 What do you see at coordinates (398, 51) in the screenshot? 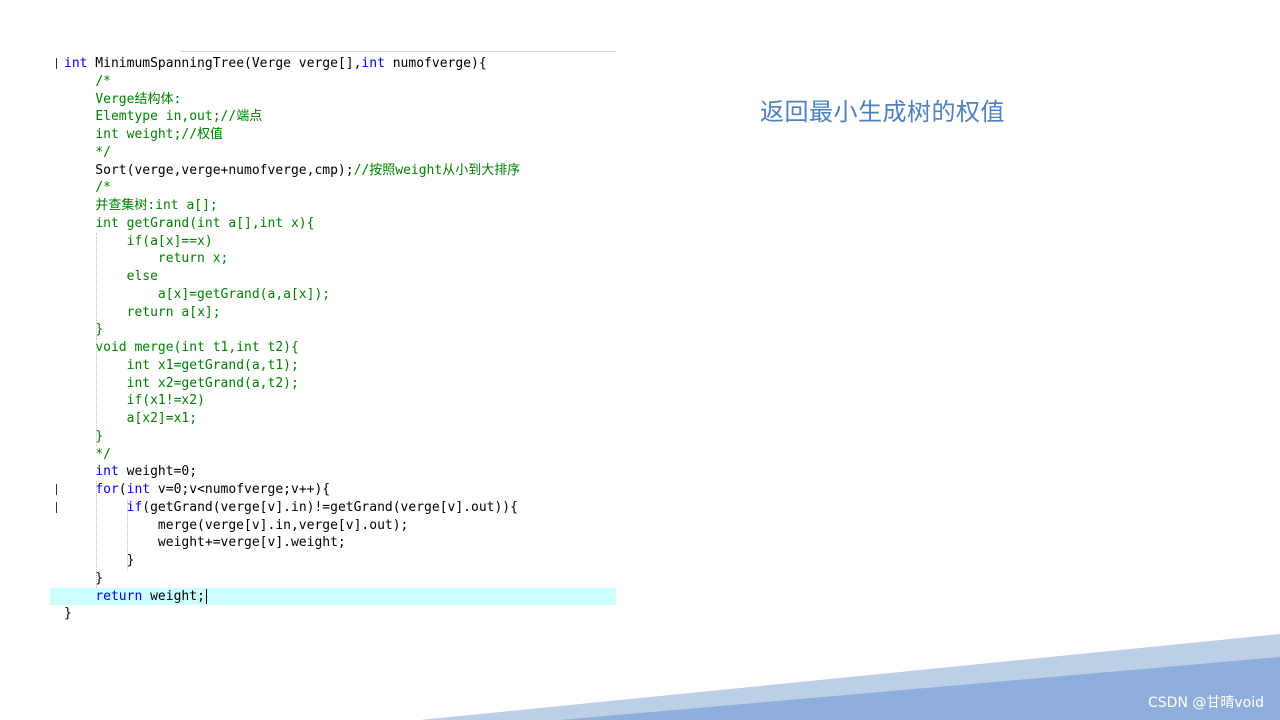
I see `editor-top-border` at bounding box center [398, 51].